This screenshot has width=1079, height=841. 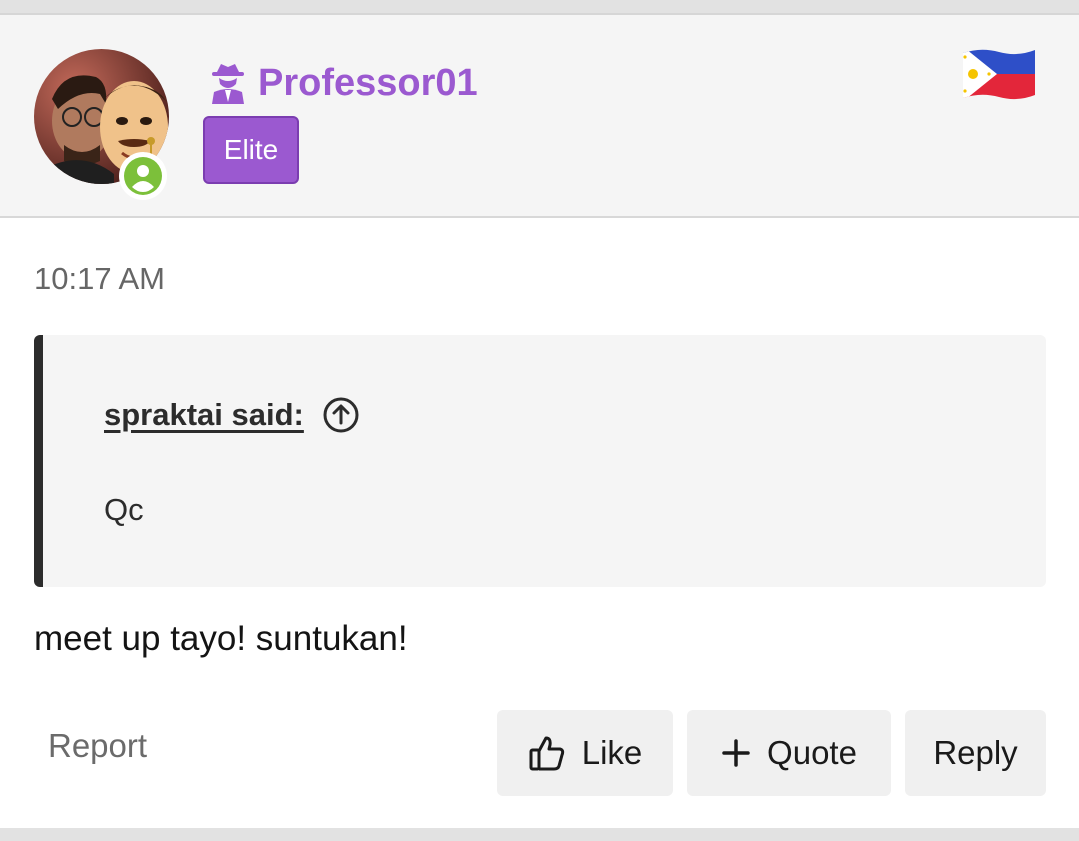 I want to click on username-row: Professor01, so click(x=344, y=83).